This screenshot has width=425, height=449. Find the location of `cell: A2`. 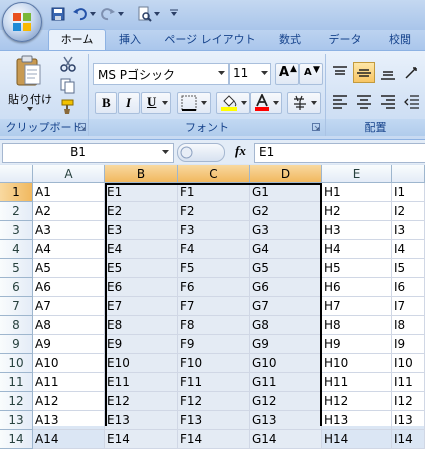

cell: A2 is located at coordinates (69, 211).